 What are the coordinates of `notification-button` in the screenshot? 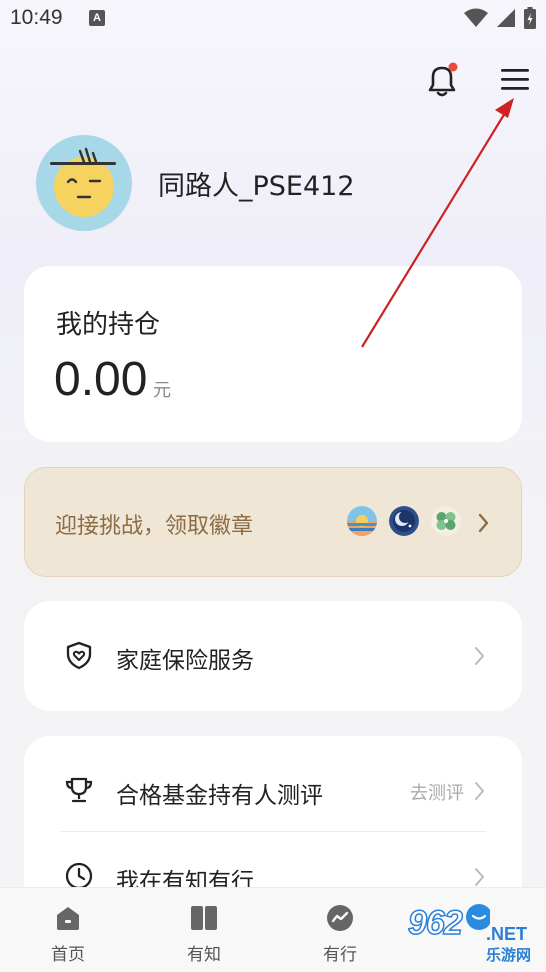 It's located at (442, 80).